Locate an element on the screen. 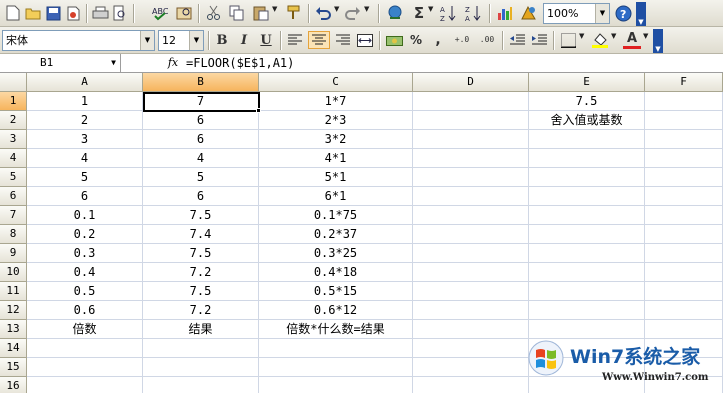 The width and height of the screenshot is (723, 393). underline-button: U is located at coordinates (266, 40).